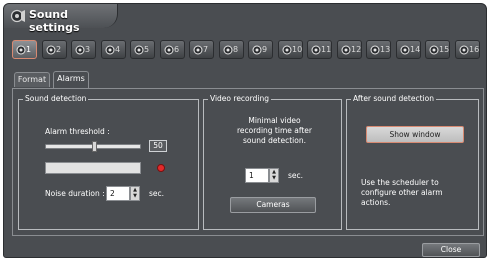  Describe the element at coordinates (265, 49) in the screenshot. I see `channel-number: 9` at that location.